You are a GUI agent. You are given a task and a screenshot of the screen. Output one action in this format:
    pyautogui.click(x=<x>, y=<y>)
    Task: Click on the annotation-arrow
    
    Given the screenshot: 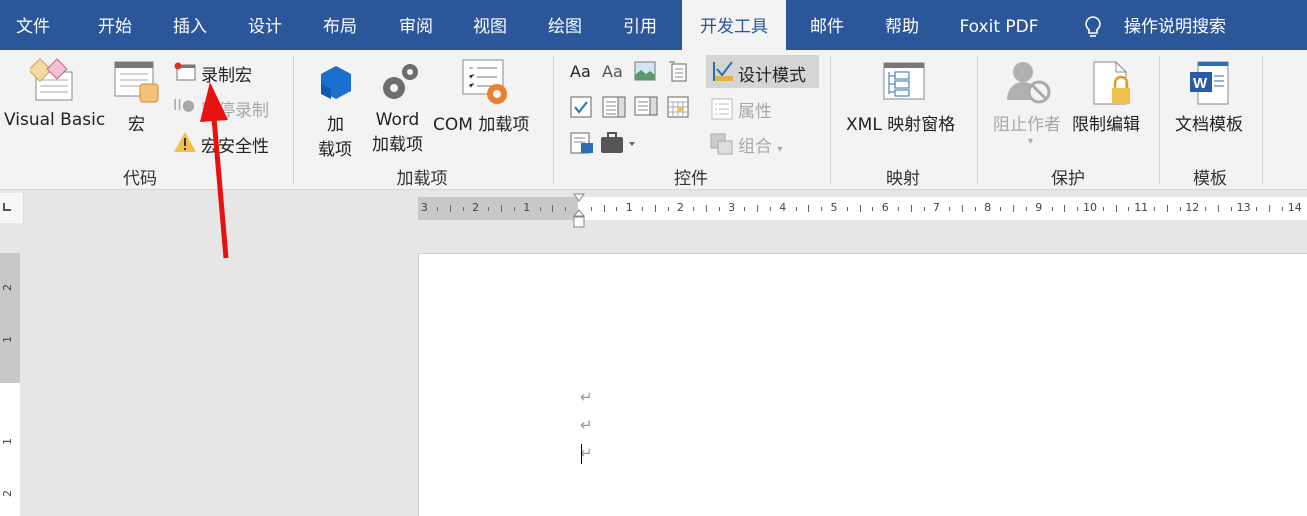 What is the action you would take?
    pyautogui.click(x=214, y=170)
    